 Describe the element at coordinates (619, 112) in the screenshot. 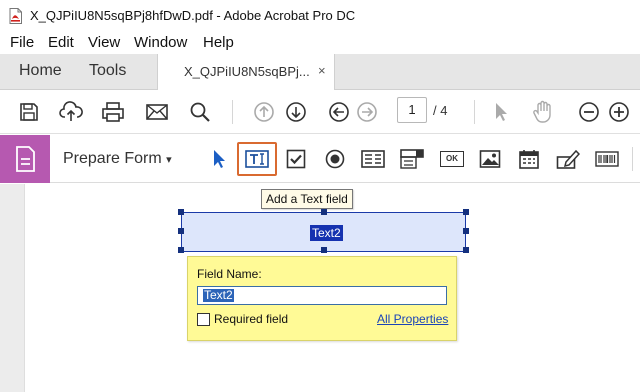

I see `zoom-in-icon` at that location.